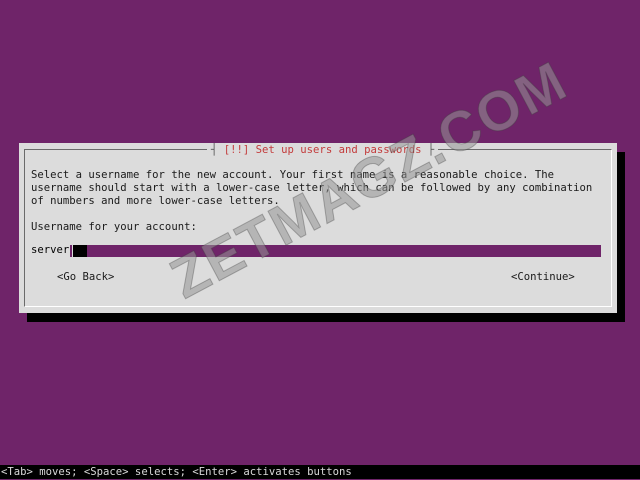 Image resolution: width=640 pixels, height=480 pixels. Describe the element at coordinates (428, 150) in the screenshot. I see `title-right-edge: ├` at that location.